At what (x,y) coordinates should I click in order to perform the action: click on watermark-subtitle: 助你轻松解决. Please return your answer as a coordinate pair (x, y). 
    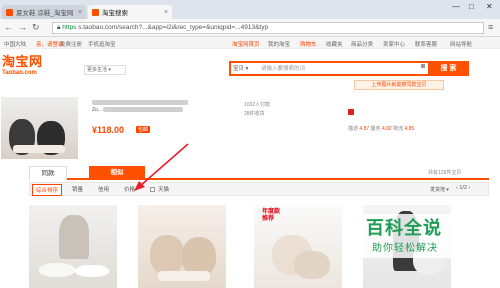
    Looking at the image, I should click on (405, 248).